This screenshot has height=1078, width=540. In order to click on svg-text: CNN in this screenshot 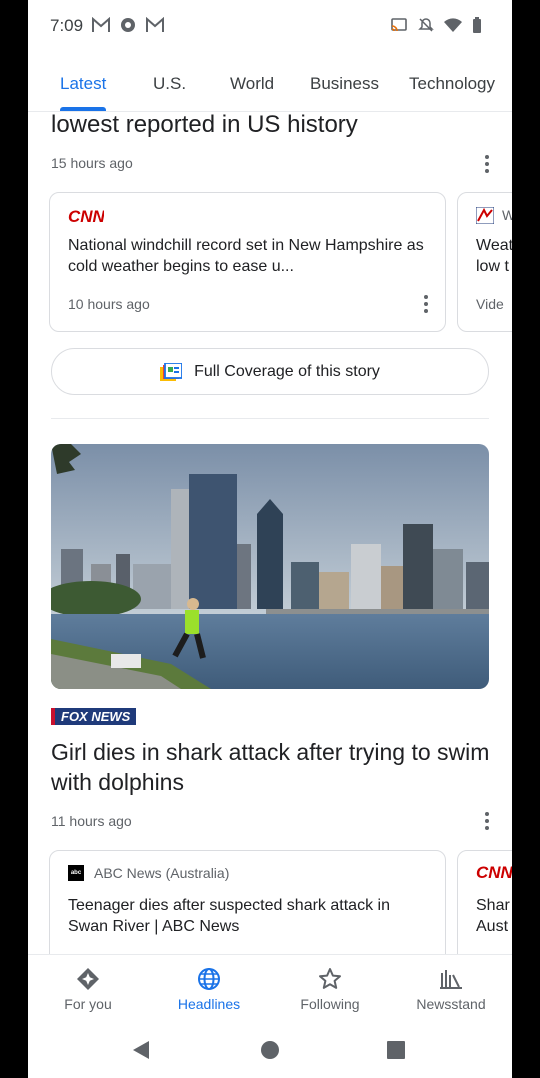, I will do `click(86, 215)`.